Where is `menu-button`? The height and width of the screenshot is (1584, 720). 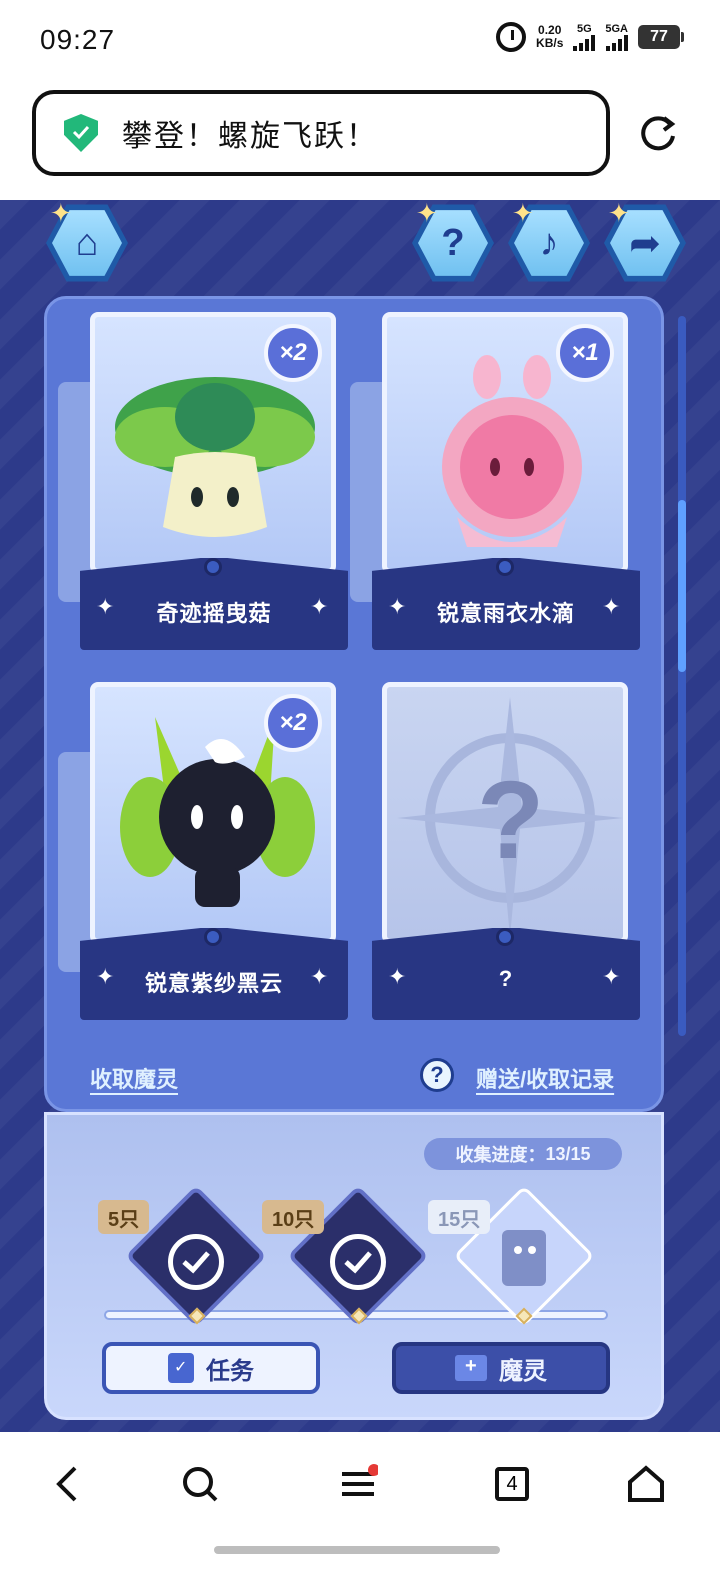
menu-button is located at coordinates (358, 1484).